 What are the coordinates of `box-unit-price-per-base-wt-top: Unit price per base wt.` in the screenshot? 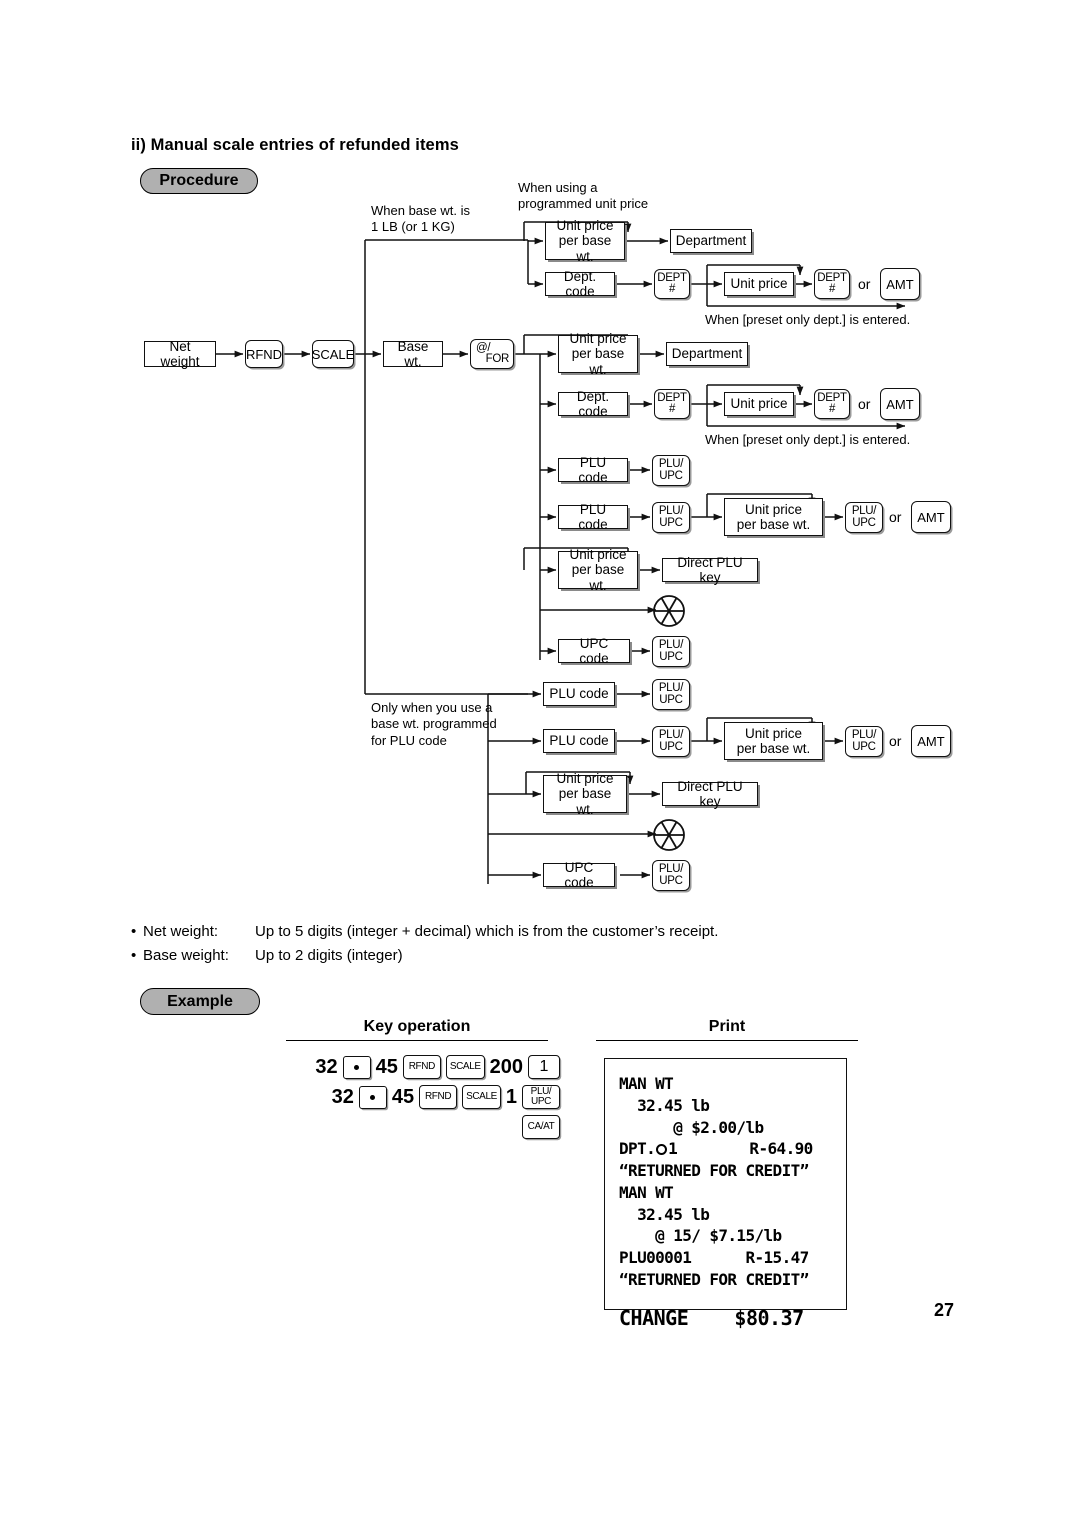 It's located at (585, 241).